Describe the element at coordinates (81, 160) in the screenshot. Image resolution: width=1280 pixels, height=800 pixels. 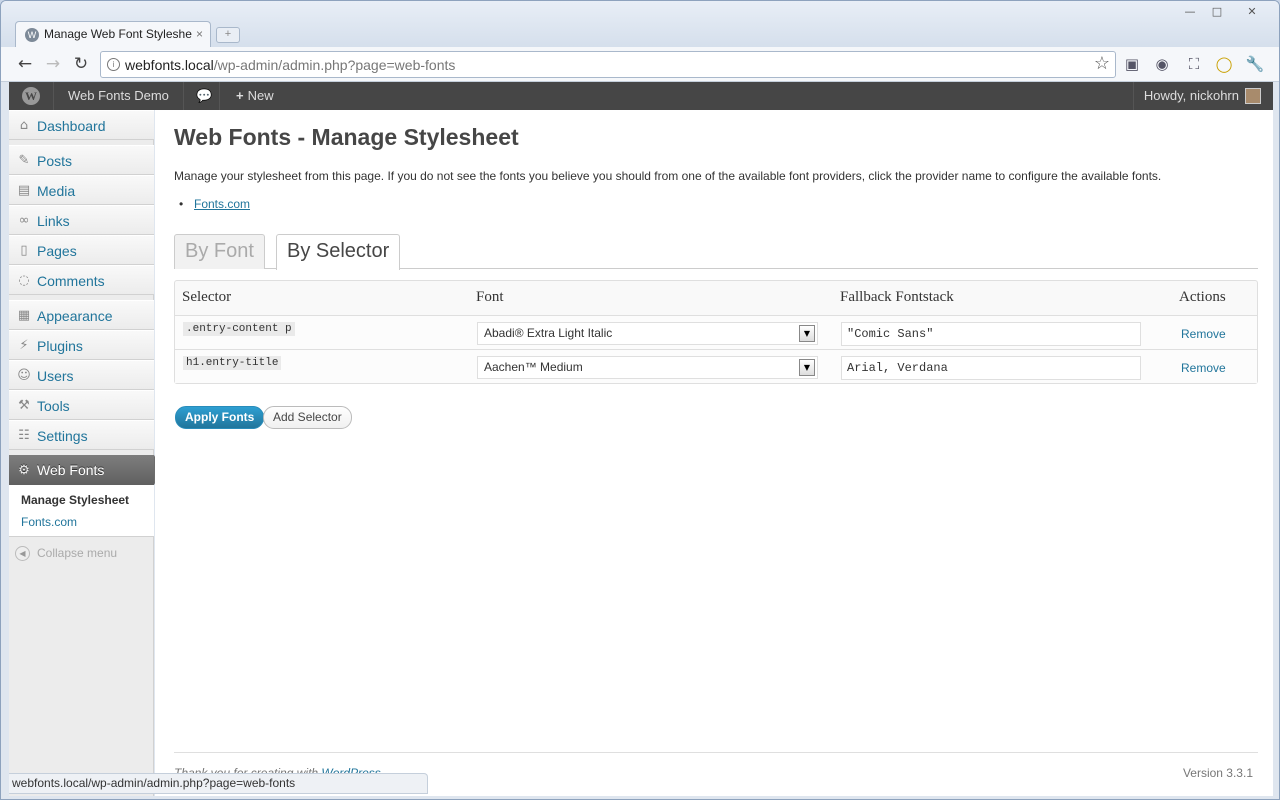
I see `sidebar-item-posts: ✎ Posts` at that location.